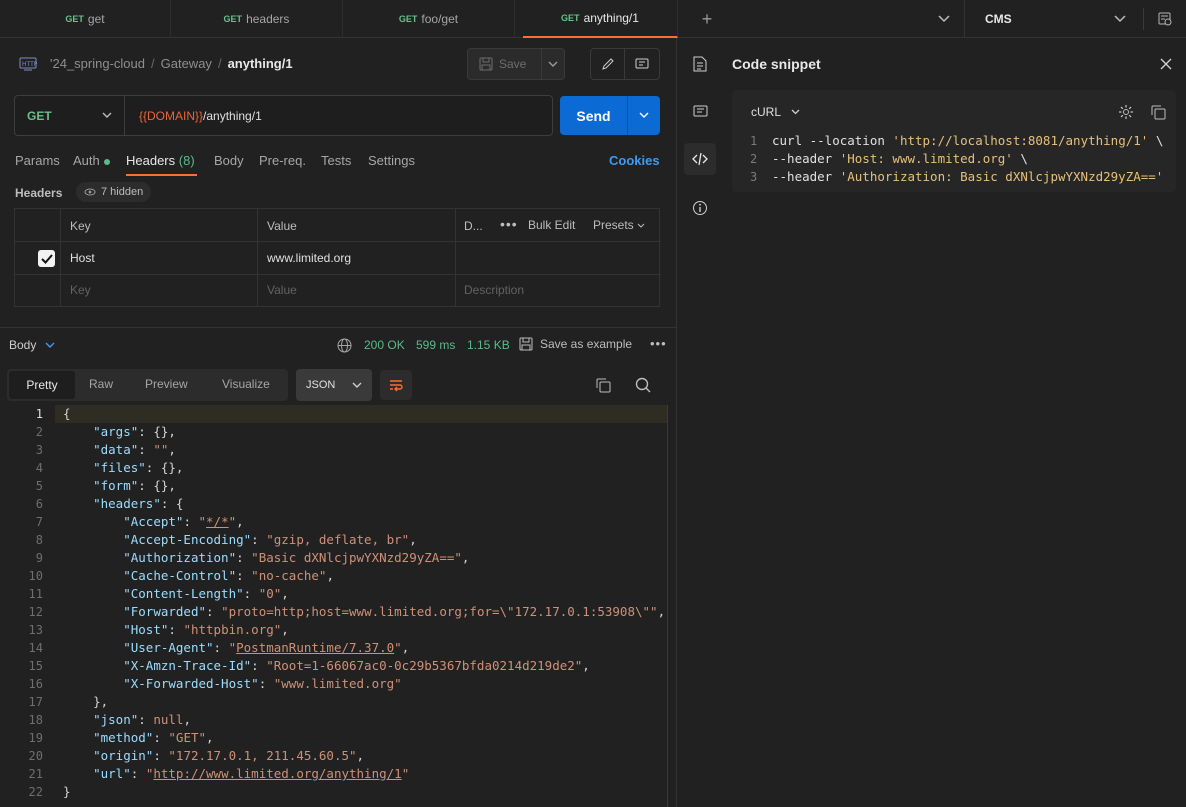 Image resolution: width=1186 pixels, height=807 pixels. Describe the element at coordinates (39, 504) in the screenshot. I see `line-number: 6` at that location.